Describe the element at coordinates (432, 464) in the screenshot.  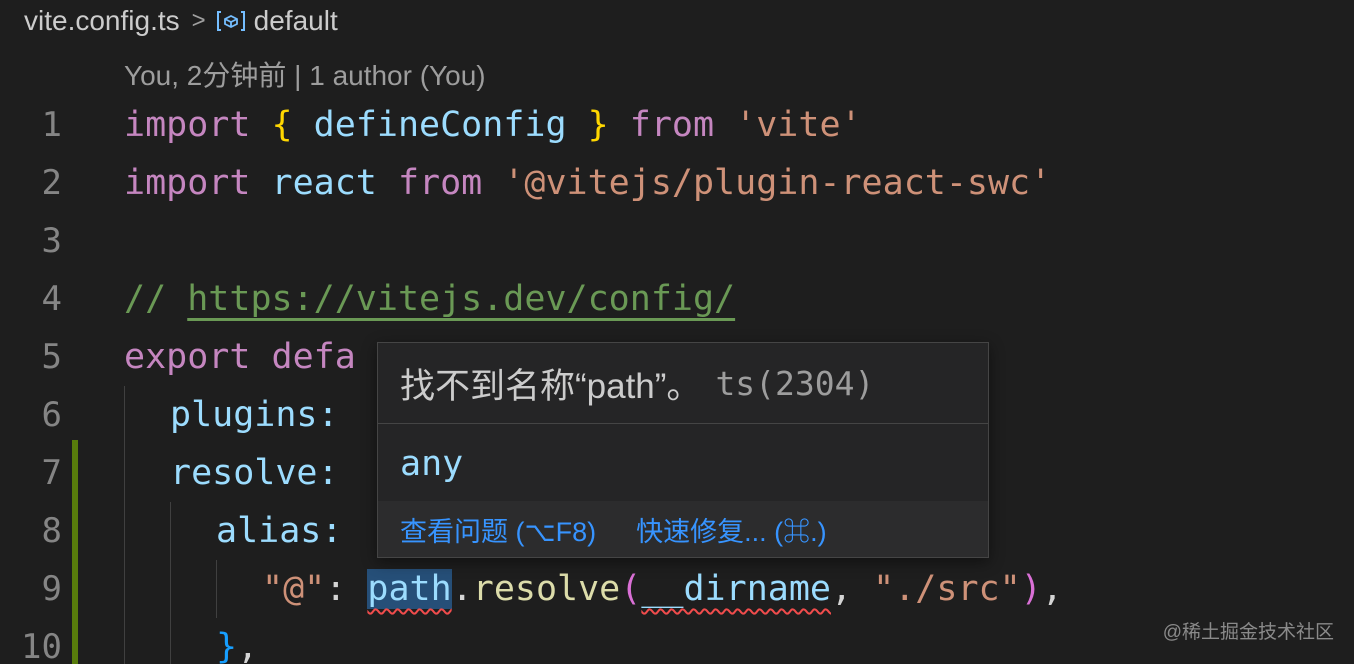
I see `hover-type-info: any` at that location.